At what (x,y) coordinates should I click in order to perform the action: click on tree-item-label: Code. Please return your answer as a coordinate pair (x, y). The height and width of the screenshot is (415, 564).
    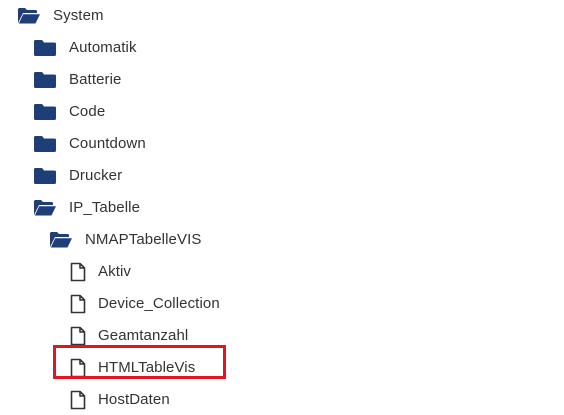
    Looking at the image, I should click on (87, 111).